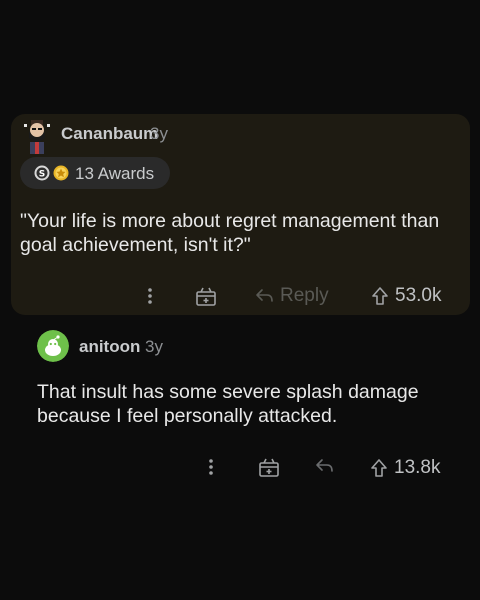  I want to click on awards-pill: S 13 Awards, so click(95, 173).